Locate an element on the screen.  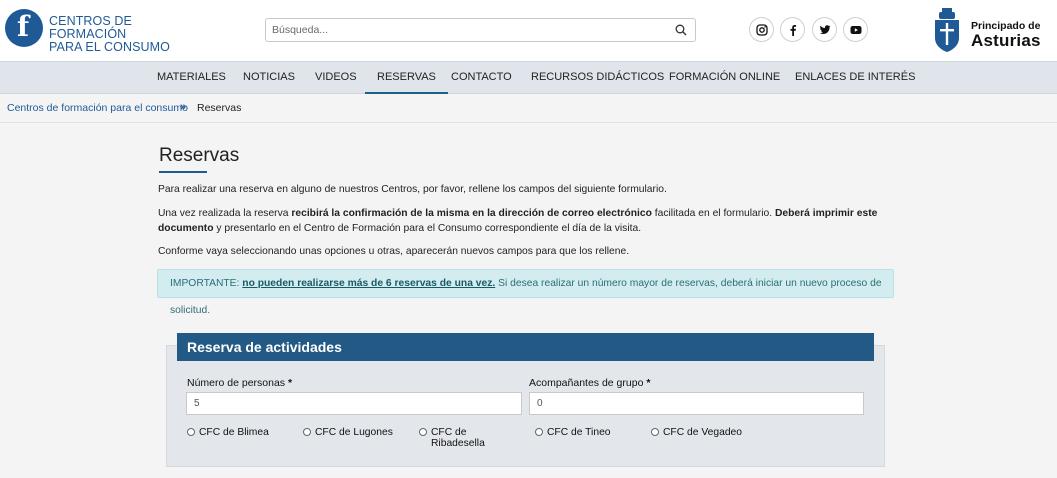
brand-big-text: Asturias is located at coordinates (1006, 40).